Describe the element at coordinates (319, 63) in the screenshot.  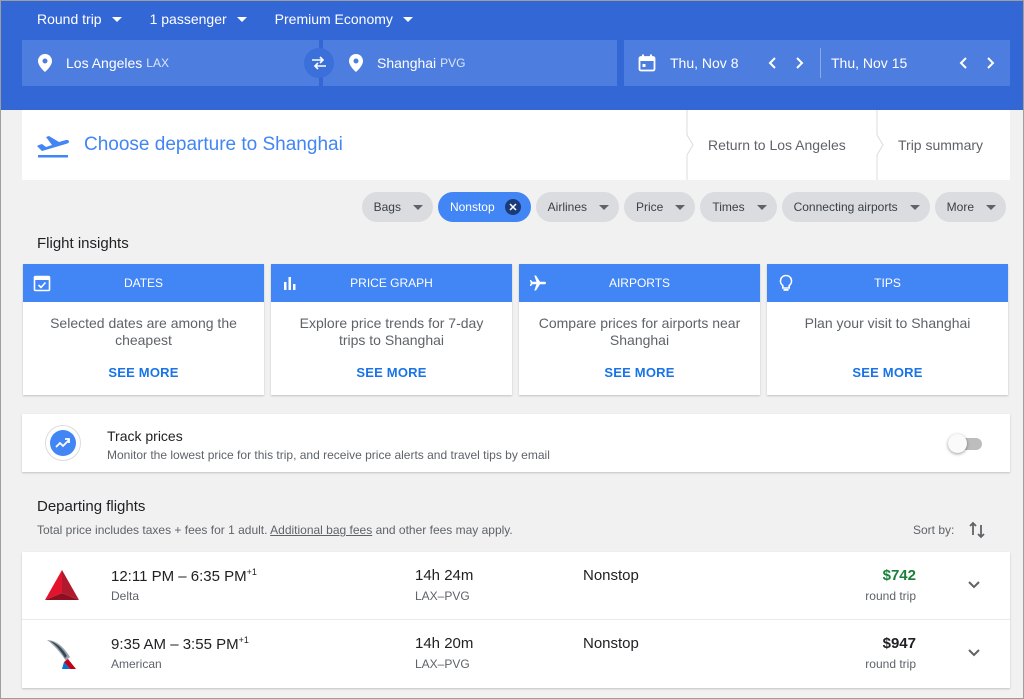
I see `swap-airports-button` at that location.